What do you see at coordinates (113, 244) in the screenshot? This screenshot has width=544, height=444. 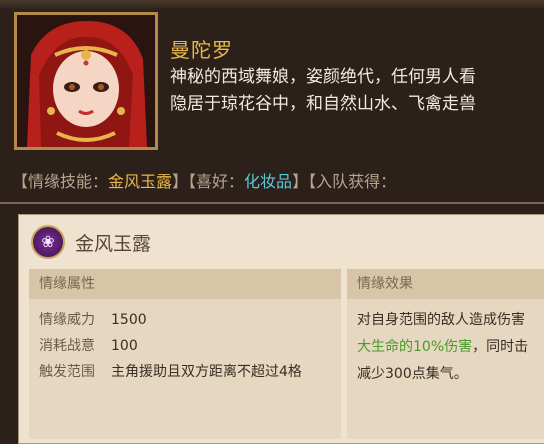 I see `skill-title: 金风玉露` at bounding box center [113, 244].